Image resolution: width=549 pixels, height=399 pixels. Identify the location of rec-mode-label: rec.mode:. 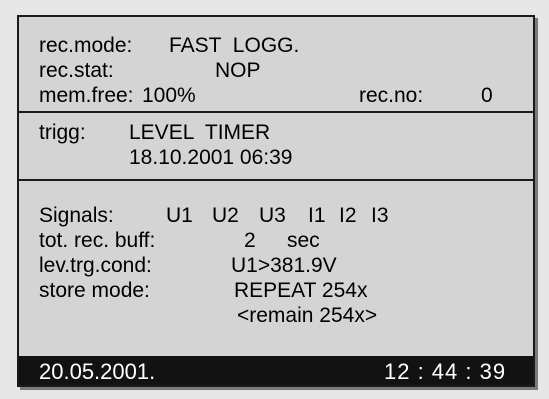
(86, 45).